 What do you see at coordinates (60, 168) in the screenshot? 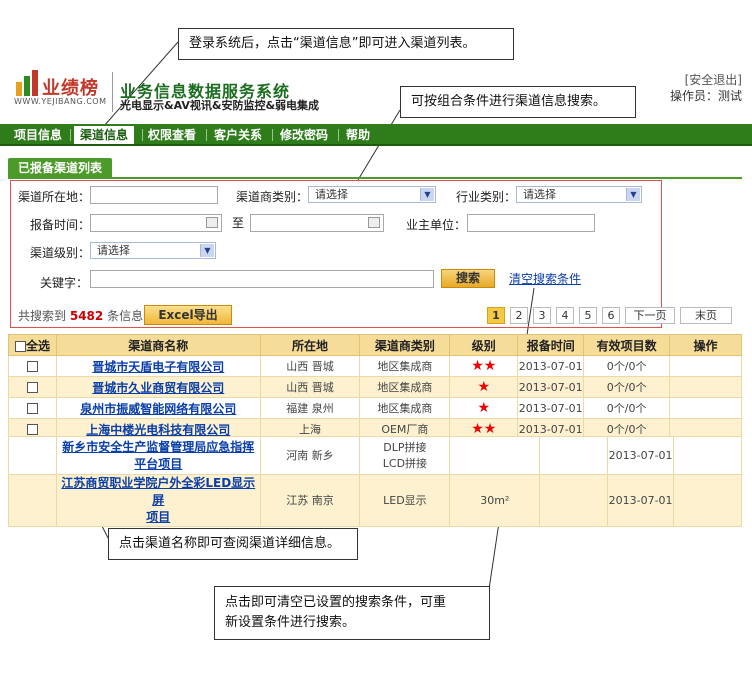
I see `section-tab-reported-channels: 已报备渠道列表` at bounding box center [60, 168].